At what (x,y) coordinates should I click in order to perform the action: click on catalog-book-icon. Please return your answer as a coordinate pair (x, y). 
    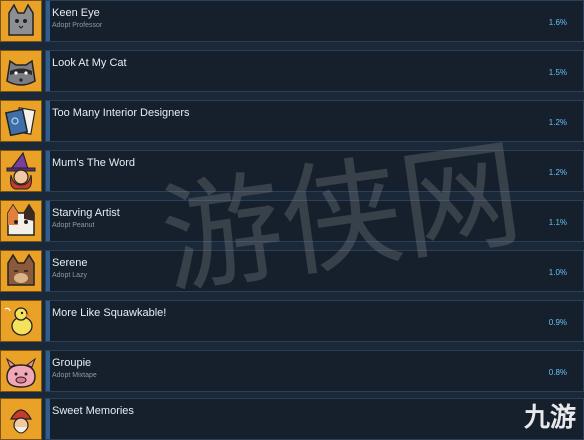
    Looking at the image, I should click on (21, 121).